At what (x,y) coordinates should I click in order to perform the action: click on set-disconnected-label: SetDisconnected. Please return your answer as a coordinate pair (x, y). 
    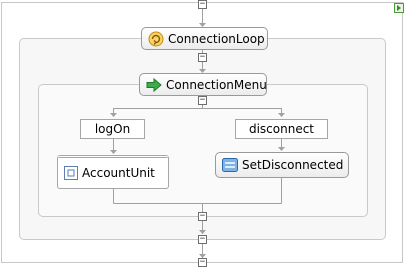
    Looking at the image, I should click on (293, 165).